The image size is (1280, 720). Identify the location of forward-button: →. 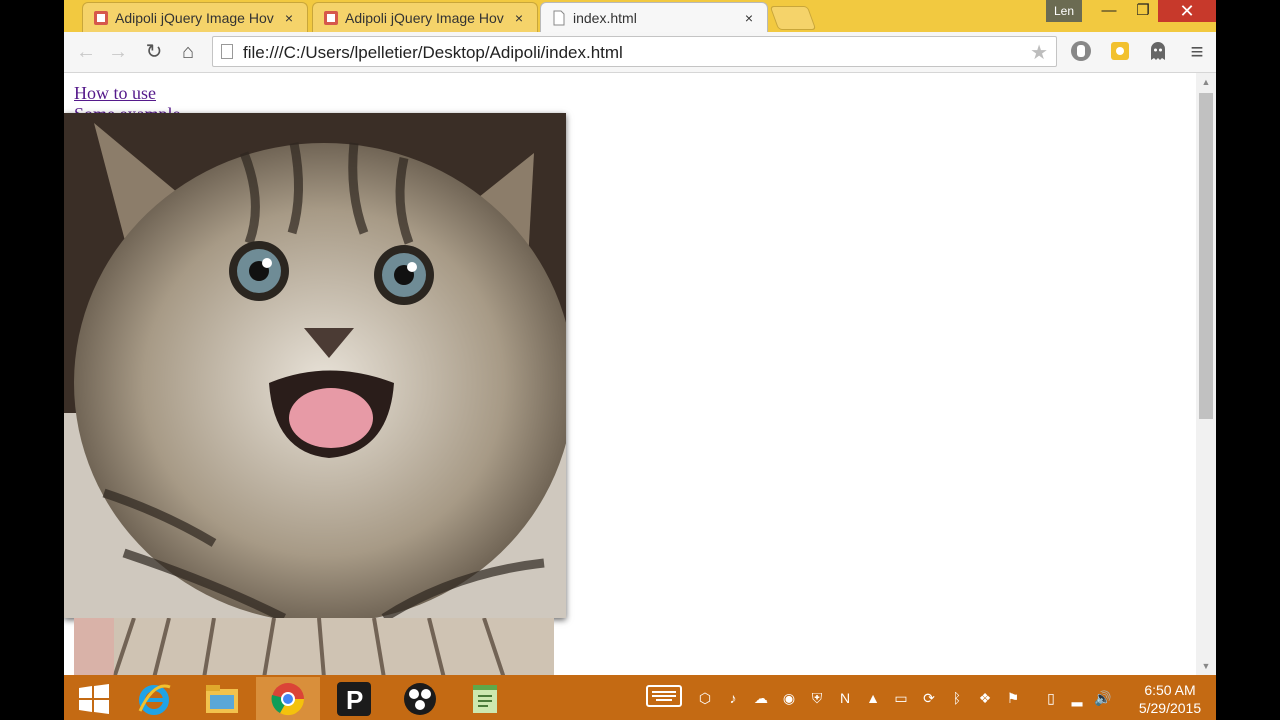
(118, 52).